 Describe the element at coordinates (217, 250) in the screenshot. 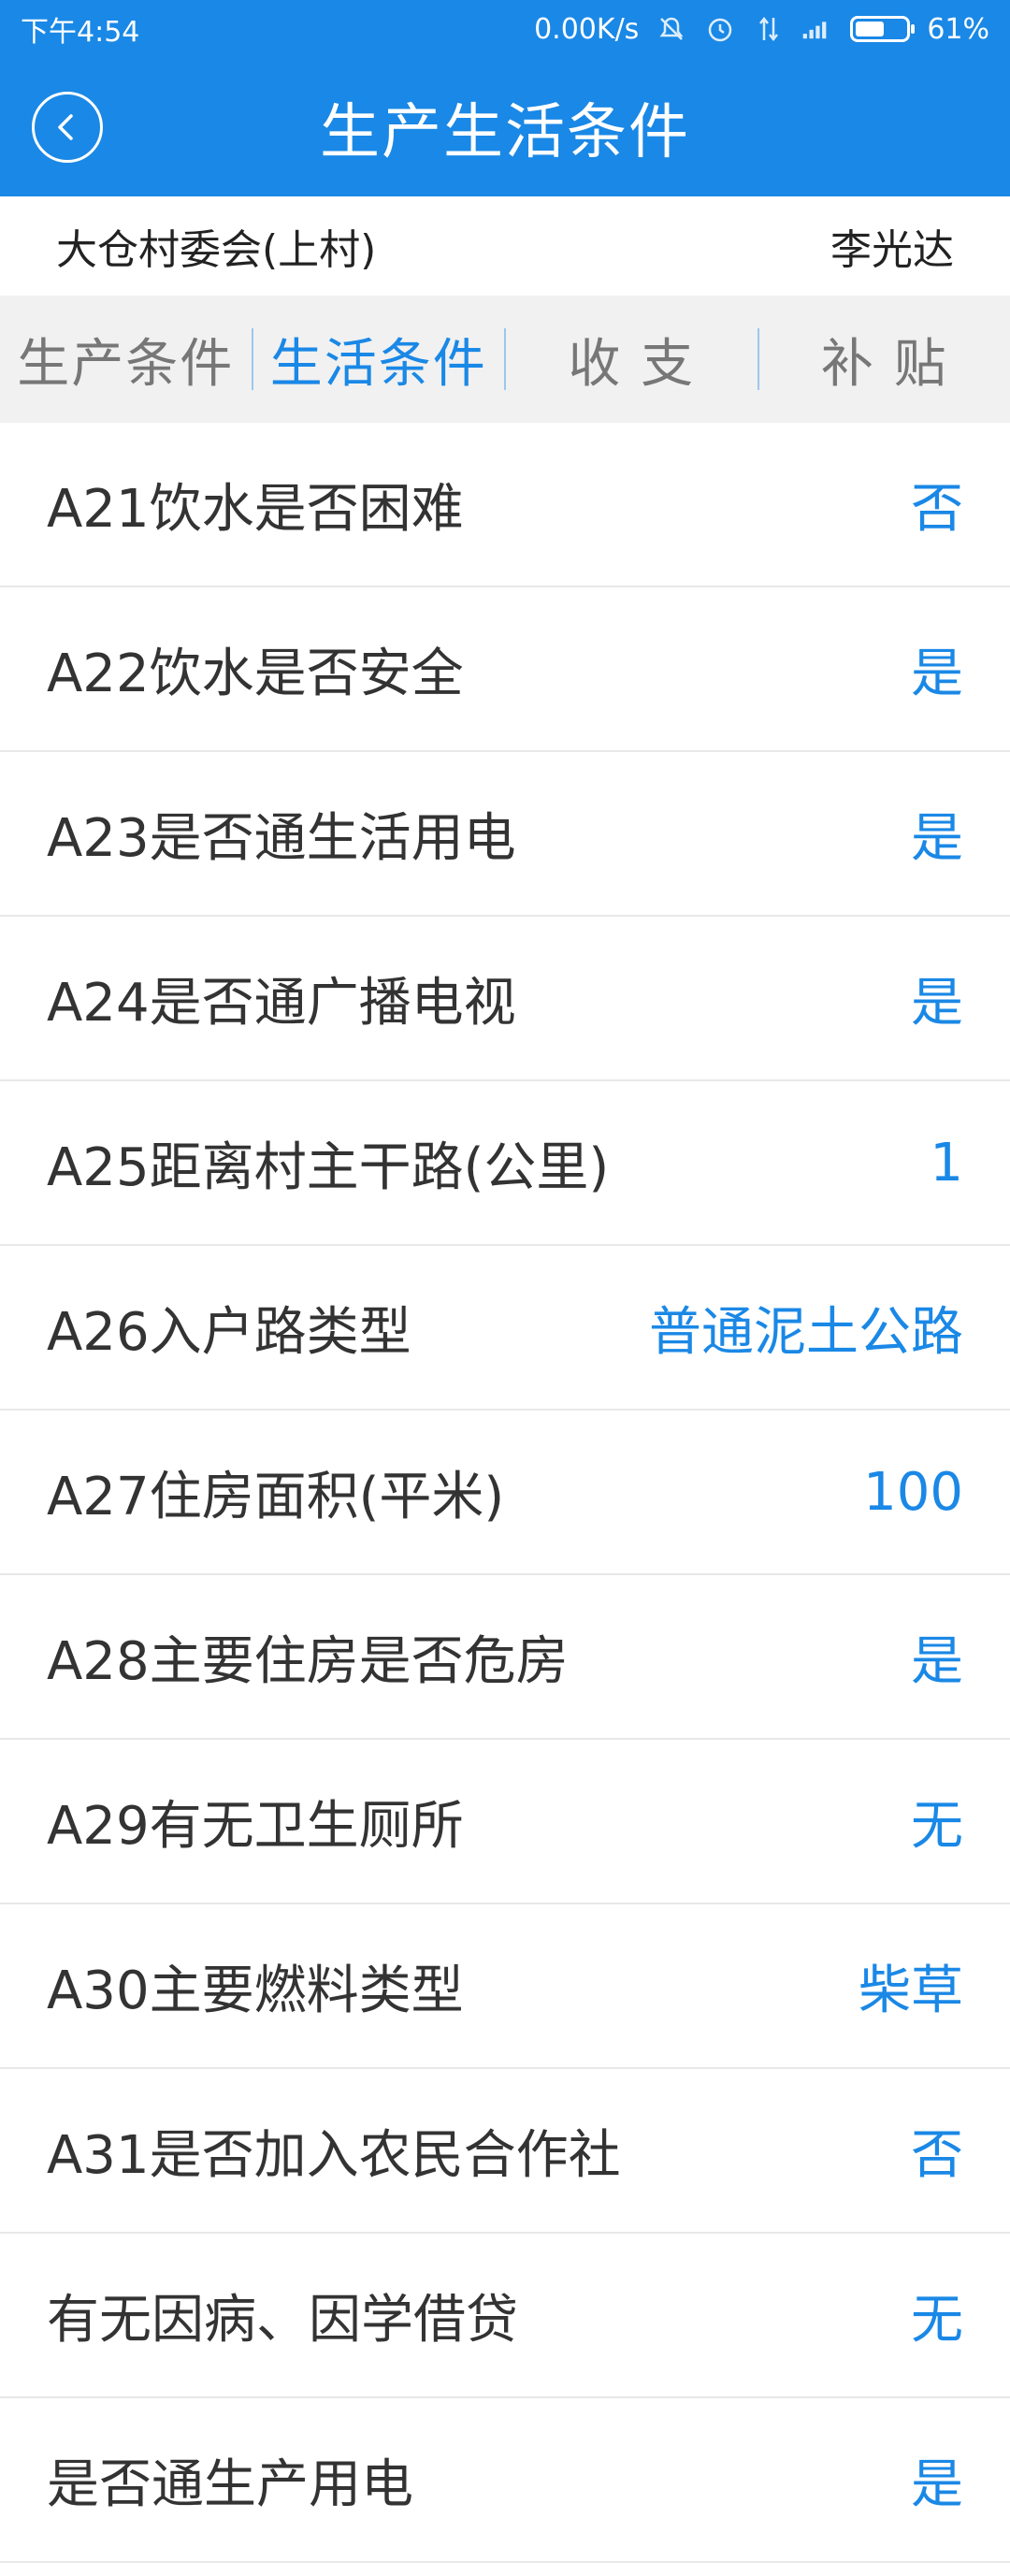

I see `organization-name: 大仓村委会(上村)` at that location.